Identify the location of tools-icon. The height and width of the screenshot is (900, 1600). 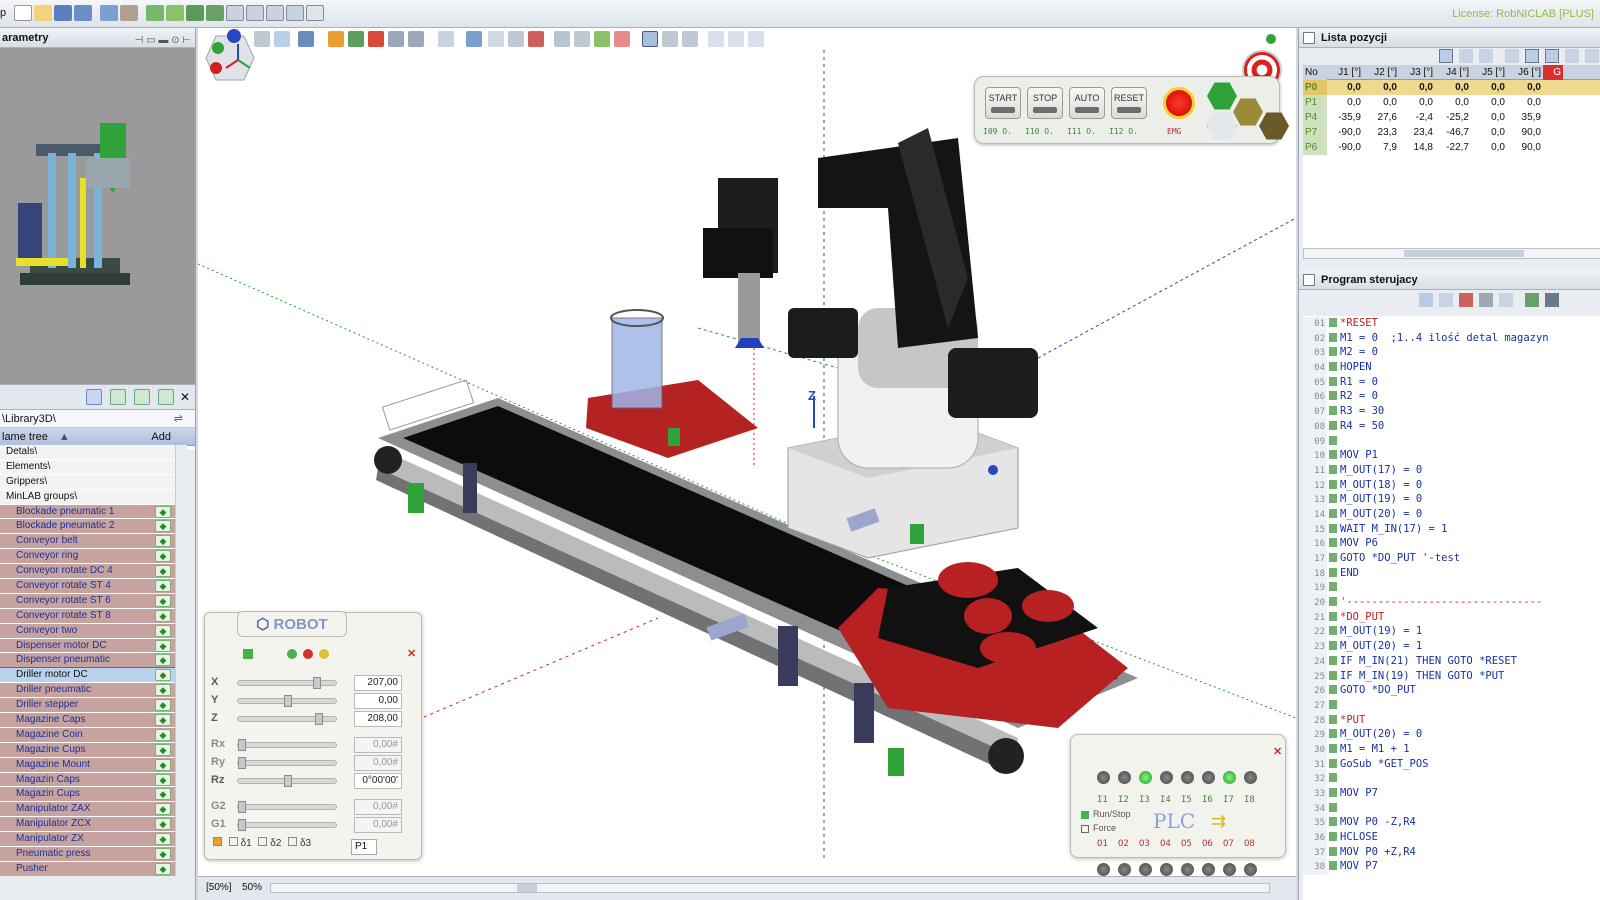
(129, 13).